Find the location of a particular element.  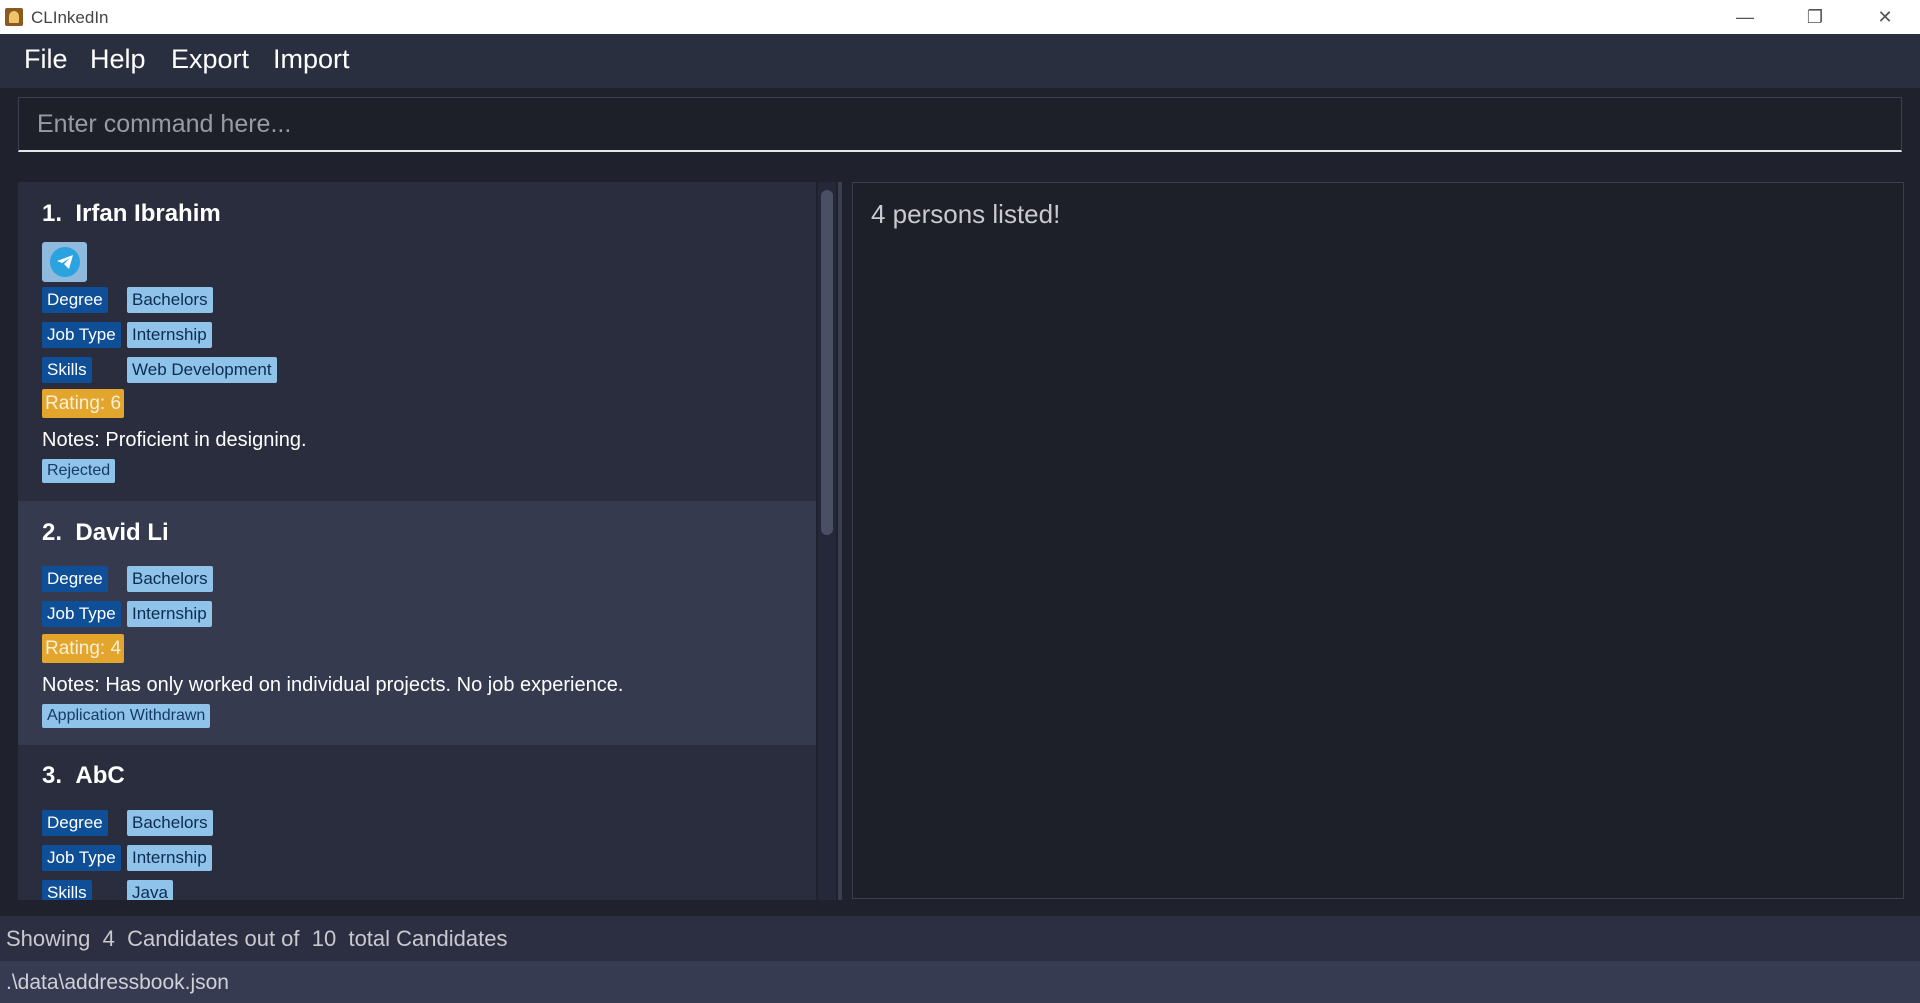

maximize-button: ❐ is located at coordinates (1815, 17).